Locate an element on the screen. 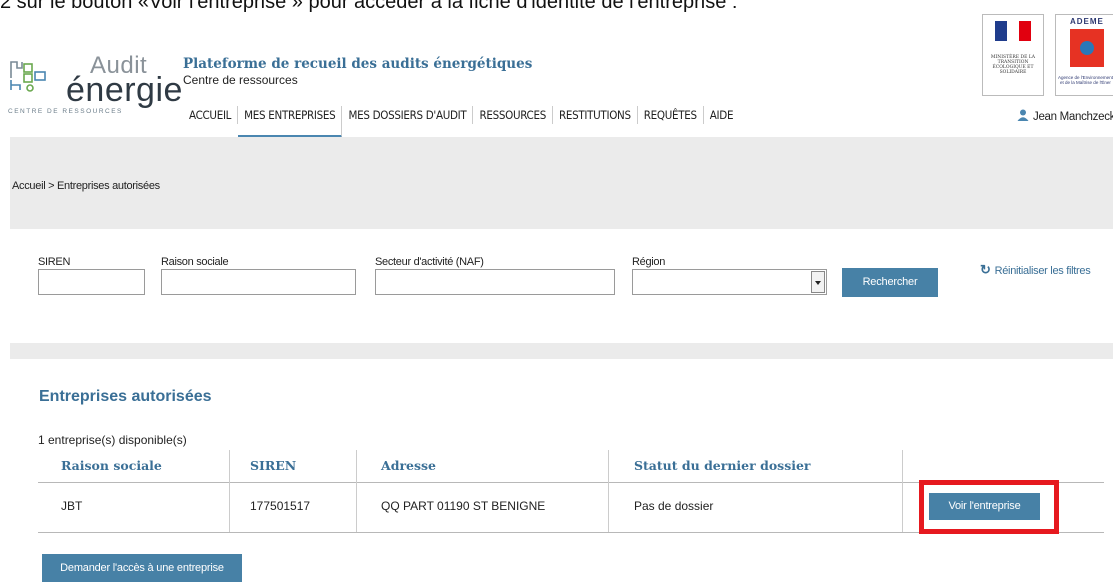 This screenshot has height=584, width=1113. request-access-button: Demander l'accès à une entreprise is located at coordinates (142, 568).